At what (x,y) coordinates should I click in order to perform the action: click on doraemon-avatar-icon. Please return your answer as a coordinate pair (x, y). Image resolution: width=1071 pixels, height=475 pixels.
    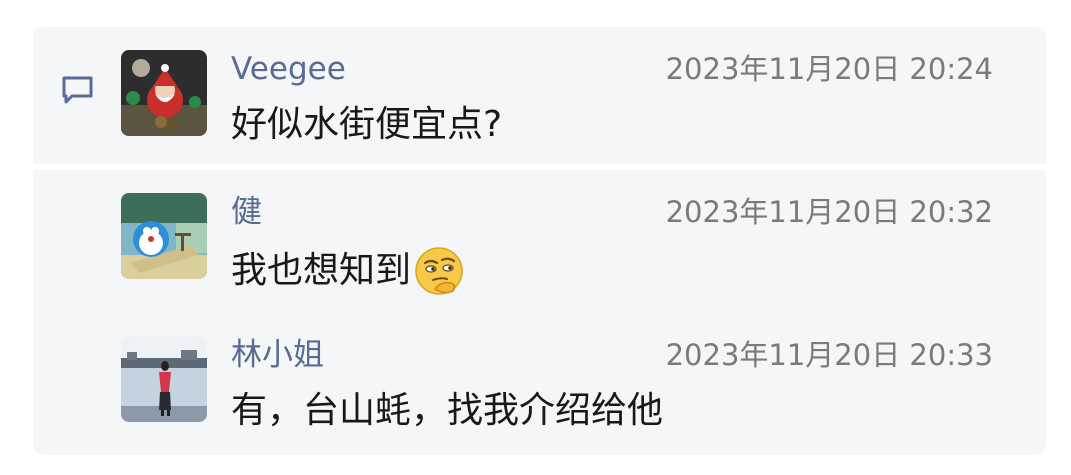
    Looking at the image, I should click on (164, 236).